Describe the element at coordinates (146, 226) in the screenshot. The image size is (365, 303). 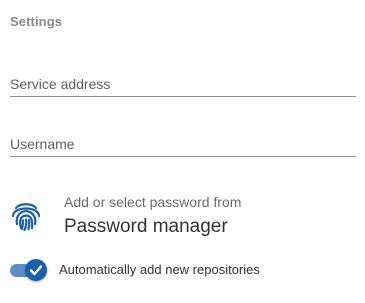
I see `password-manager-title: Password manager` at that location.